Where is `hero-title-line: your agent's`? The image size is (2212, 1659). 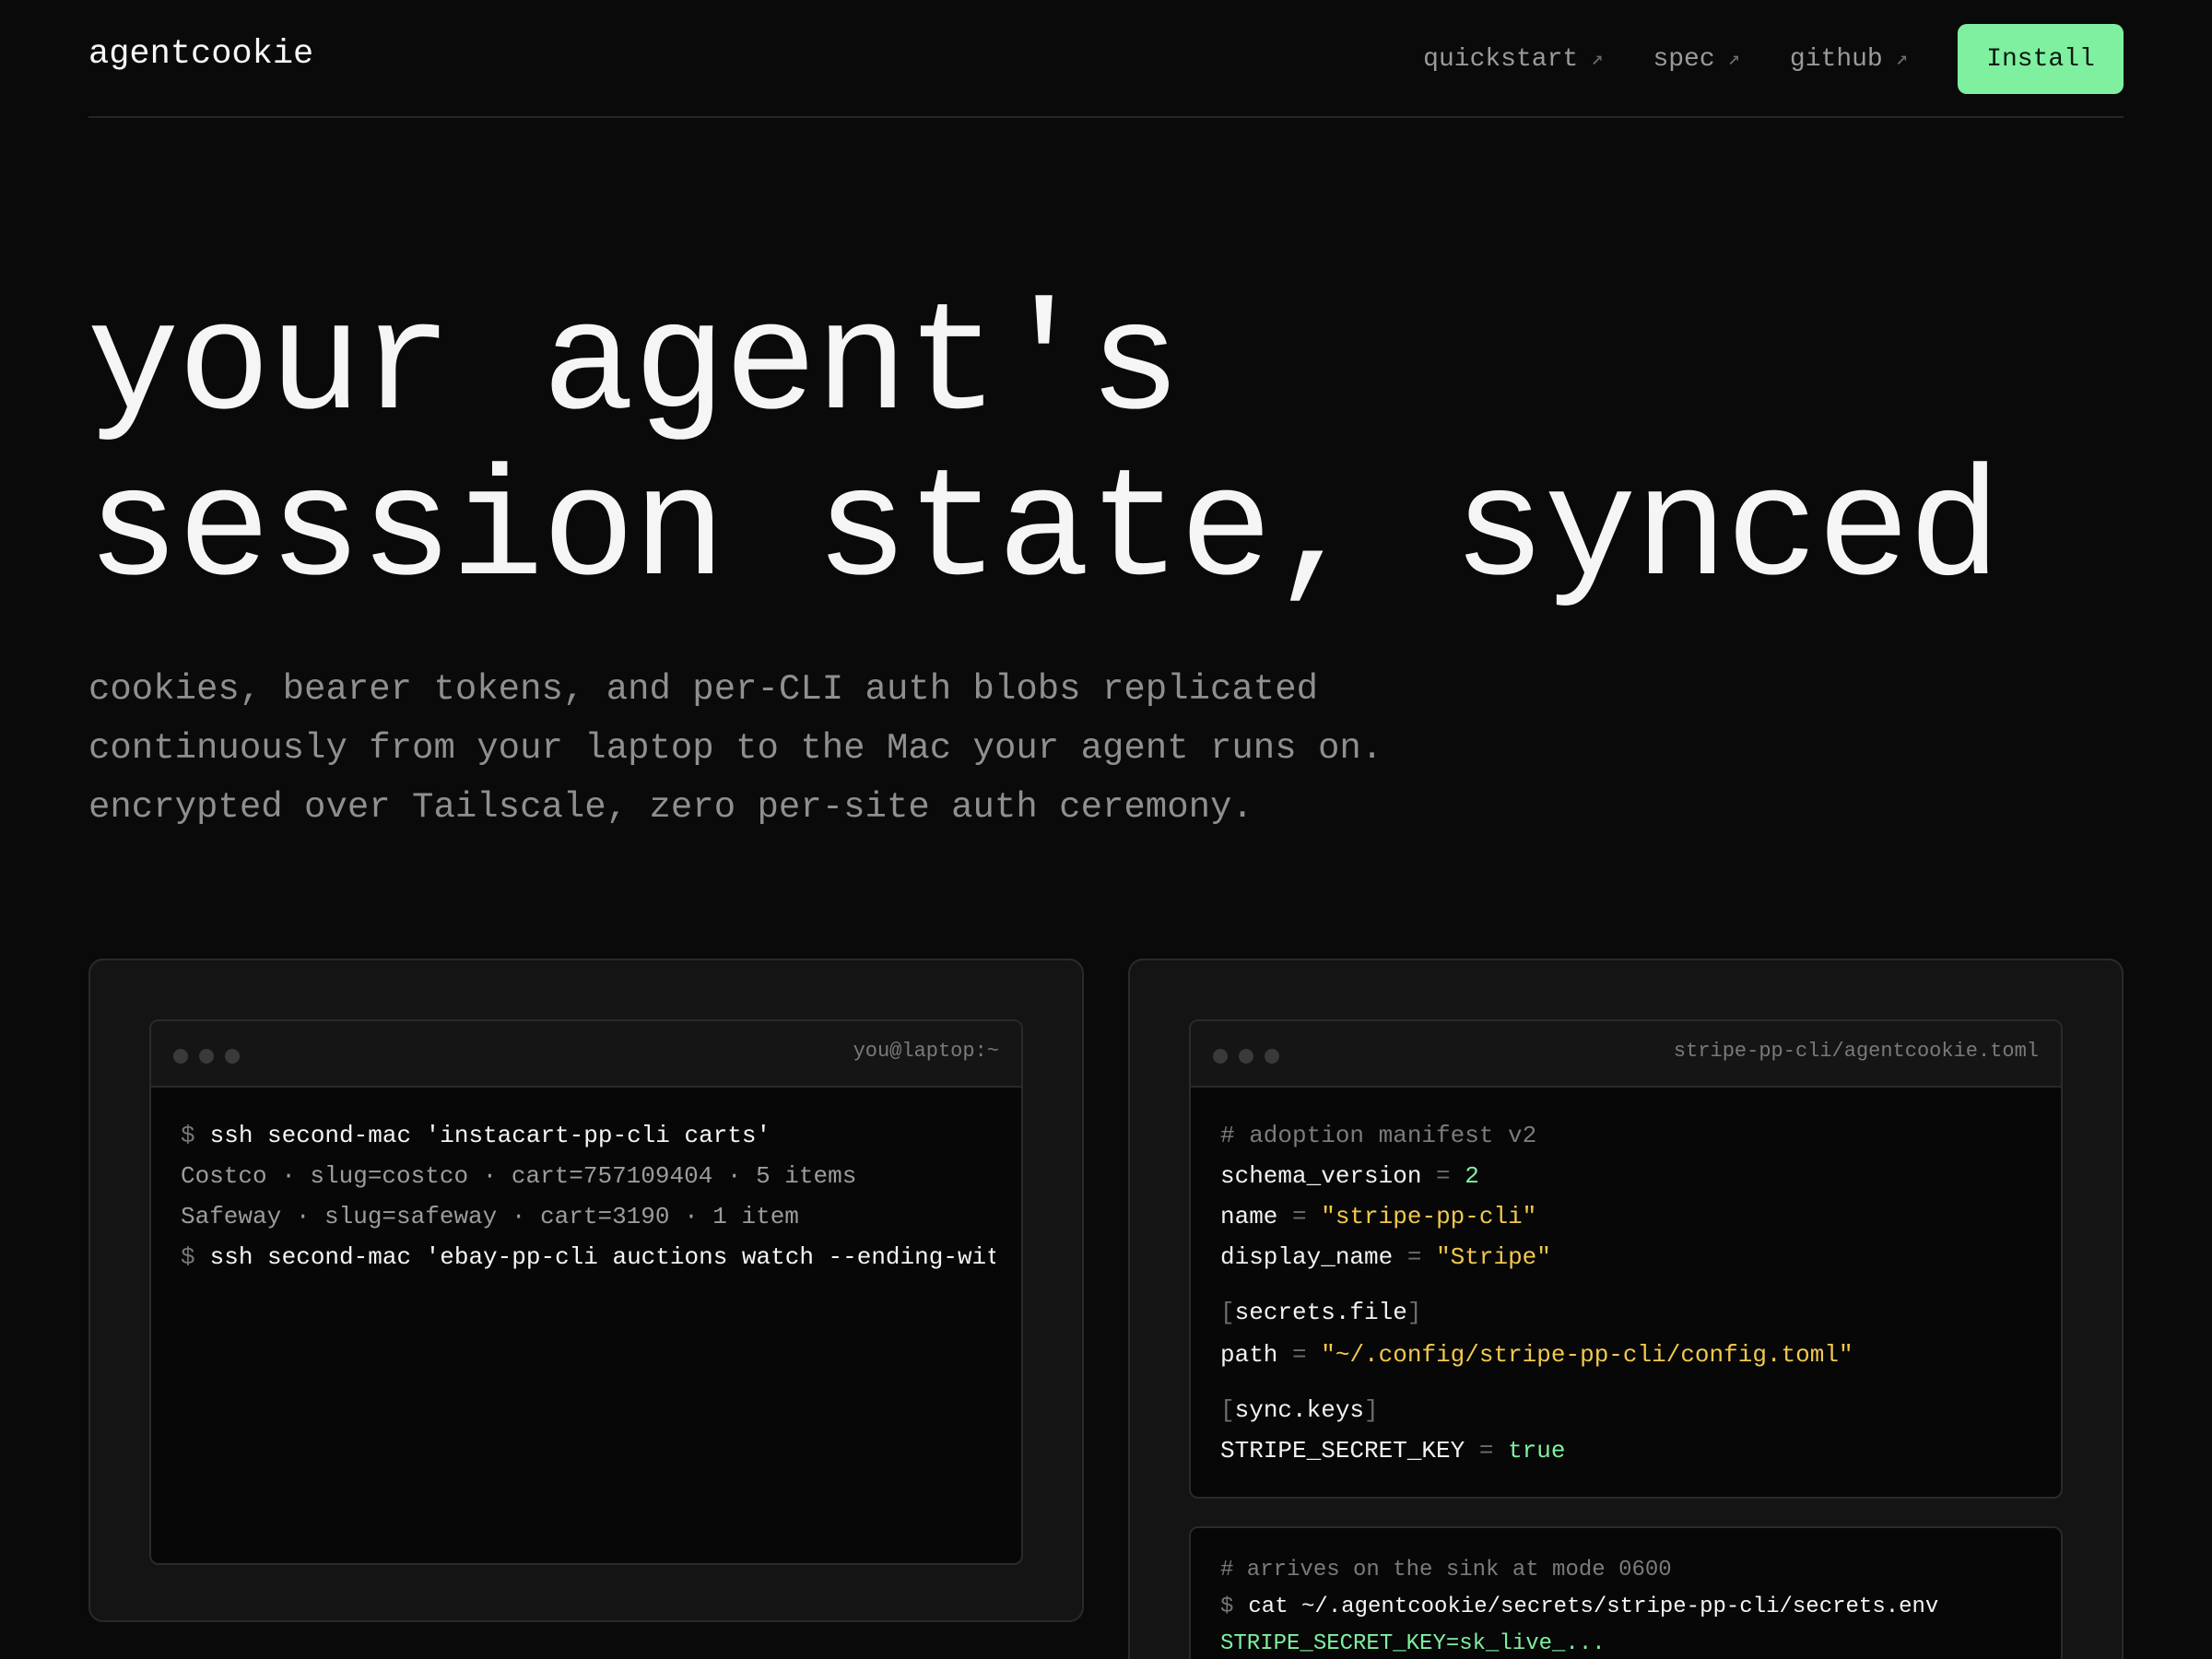 hero-title-line: your agent's is located at coordinates (634, 366).